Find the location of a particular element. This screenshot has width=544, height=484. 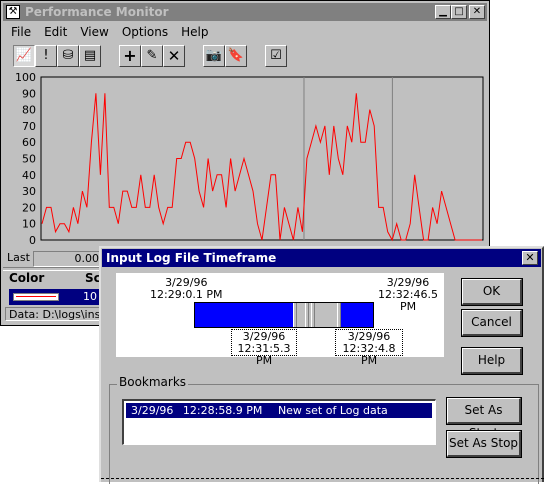

delete-counter-icon: ✕ is located at coordinates (174, 56).